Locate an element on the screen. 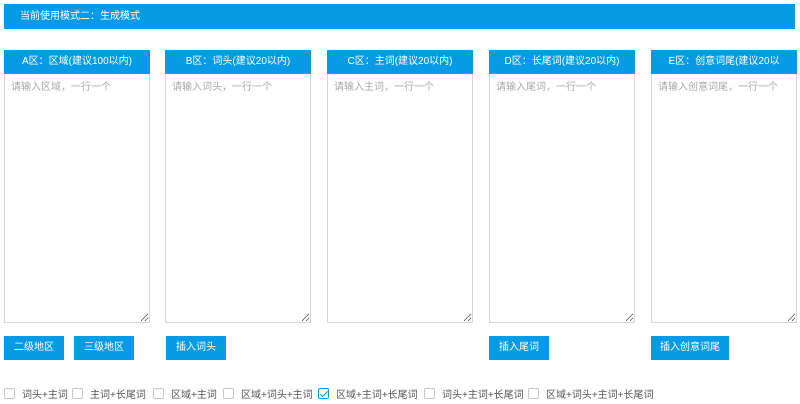  option-label: 词头+主词+长尾词 is located at coordinates (483, 395).